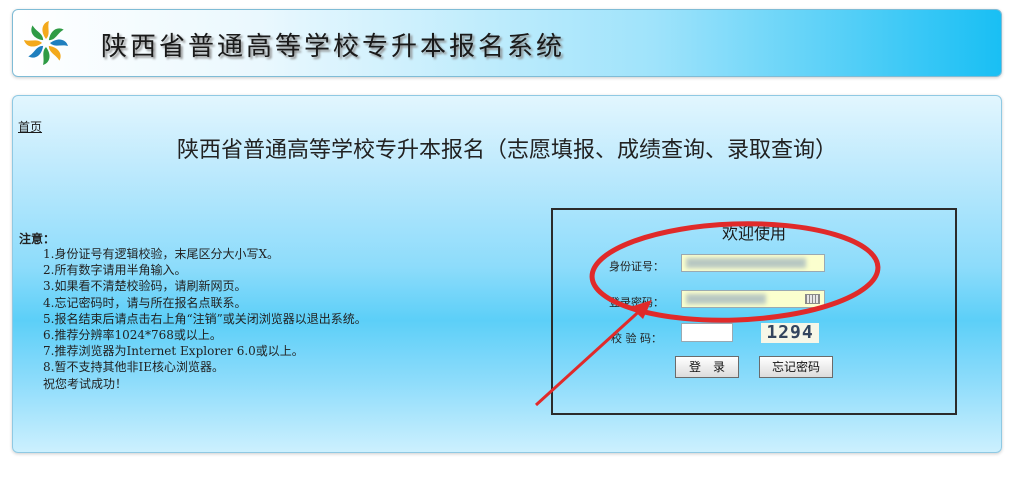 The height and width of the screenshot is (488, 1014). Describe the element at coordinates (707, 332) in the screenshot. I see `captcha-input` at that location.